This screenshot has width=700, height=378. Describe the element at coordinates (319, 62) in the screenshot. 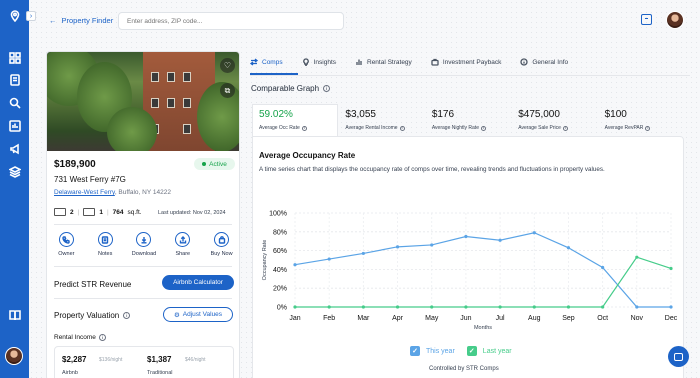

I see `tab-insights: Insights` at that location.